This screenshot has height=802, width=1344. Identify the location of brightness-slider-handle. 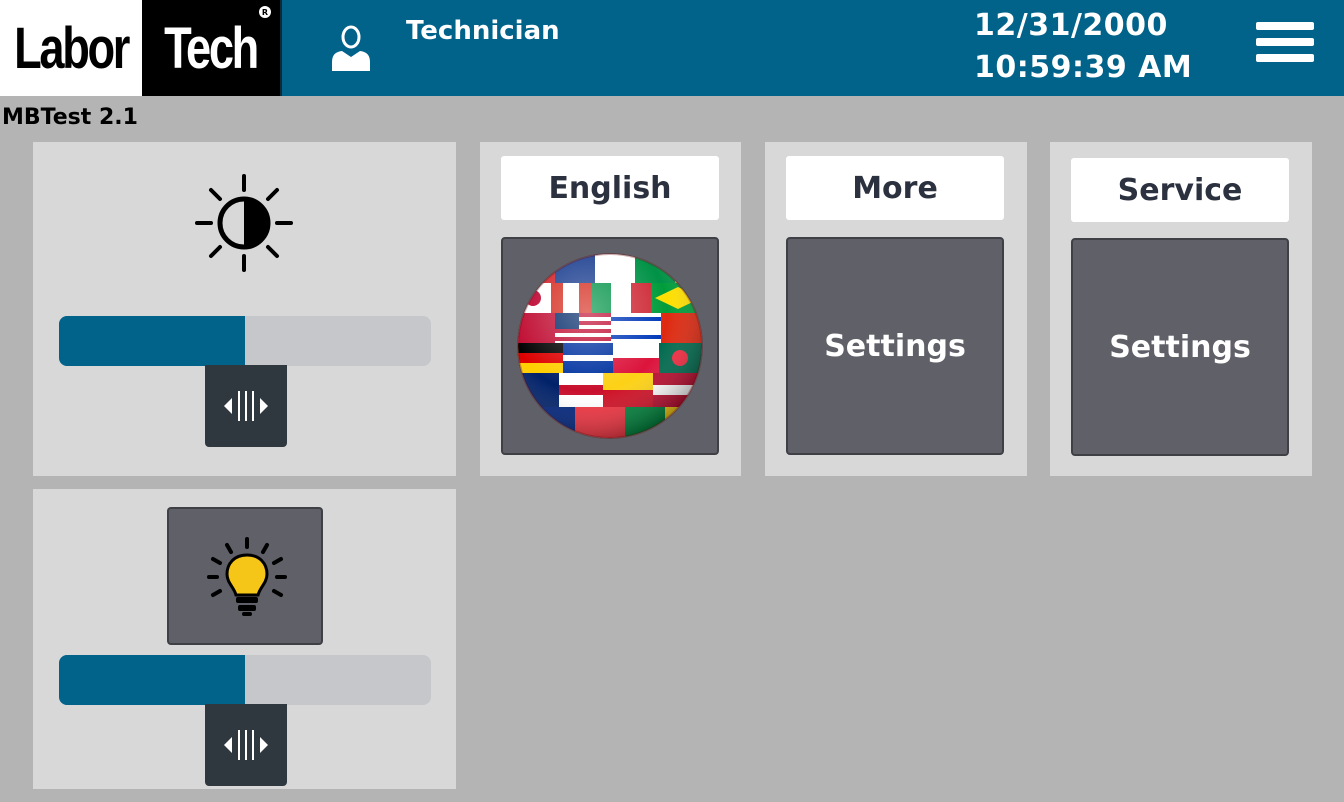
(246, 406).